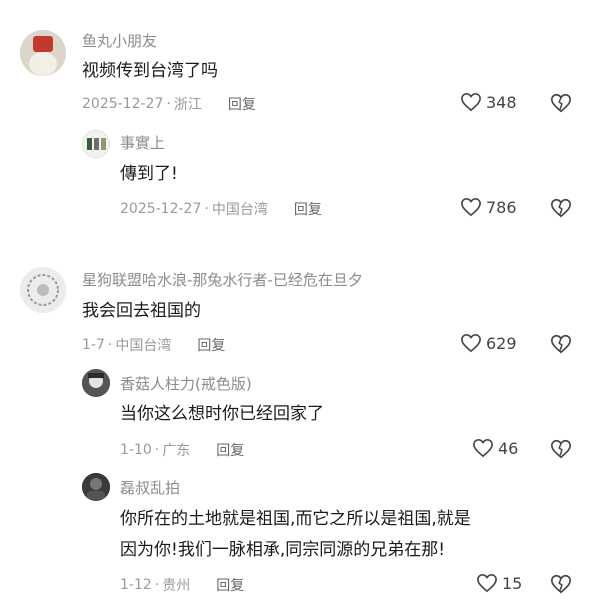 The image size is (596, 603). Describe the element at coordinates (222, 279) in the screenshot. I see `comment-username: 星狗联盟哈水浪-那兔水行者-已经危在旦夕` at that location.